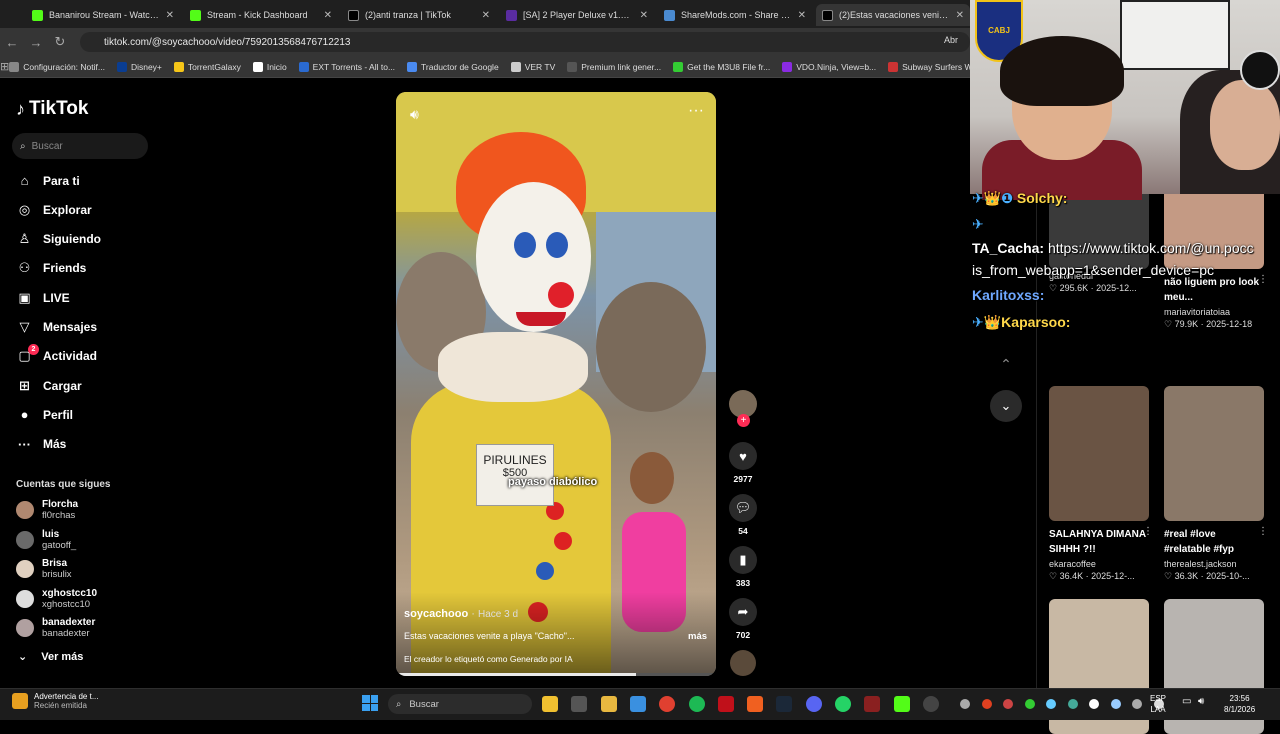 The image size is (1280, 734). I want to click on back-icon: ←, so click(12, 42).